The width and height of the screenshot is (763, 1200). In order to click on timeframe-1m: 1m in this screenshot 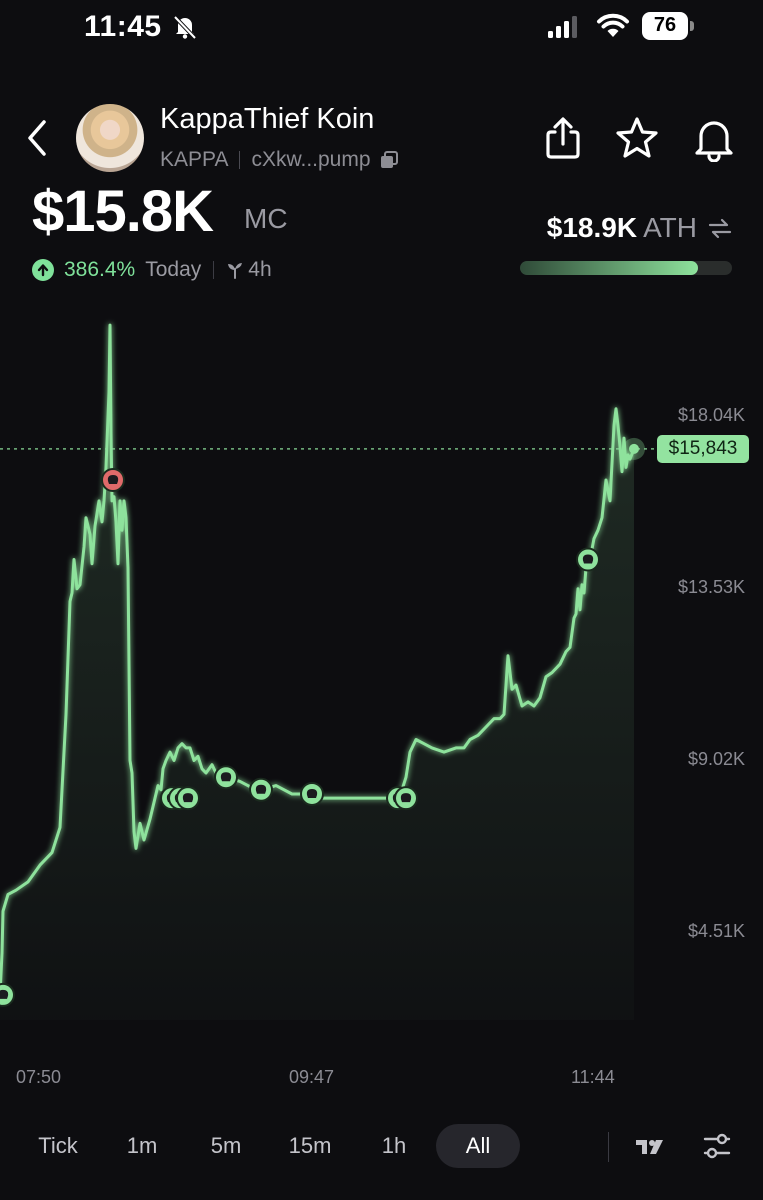, I will do `click(142, 1146)`.